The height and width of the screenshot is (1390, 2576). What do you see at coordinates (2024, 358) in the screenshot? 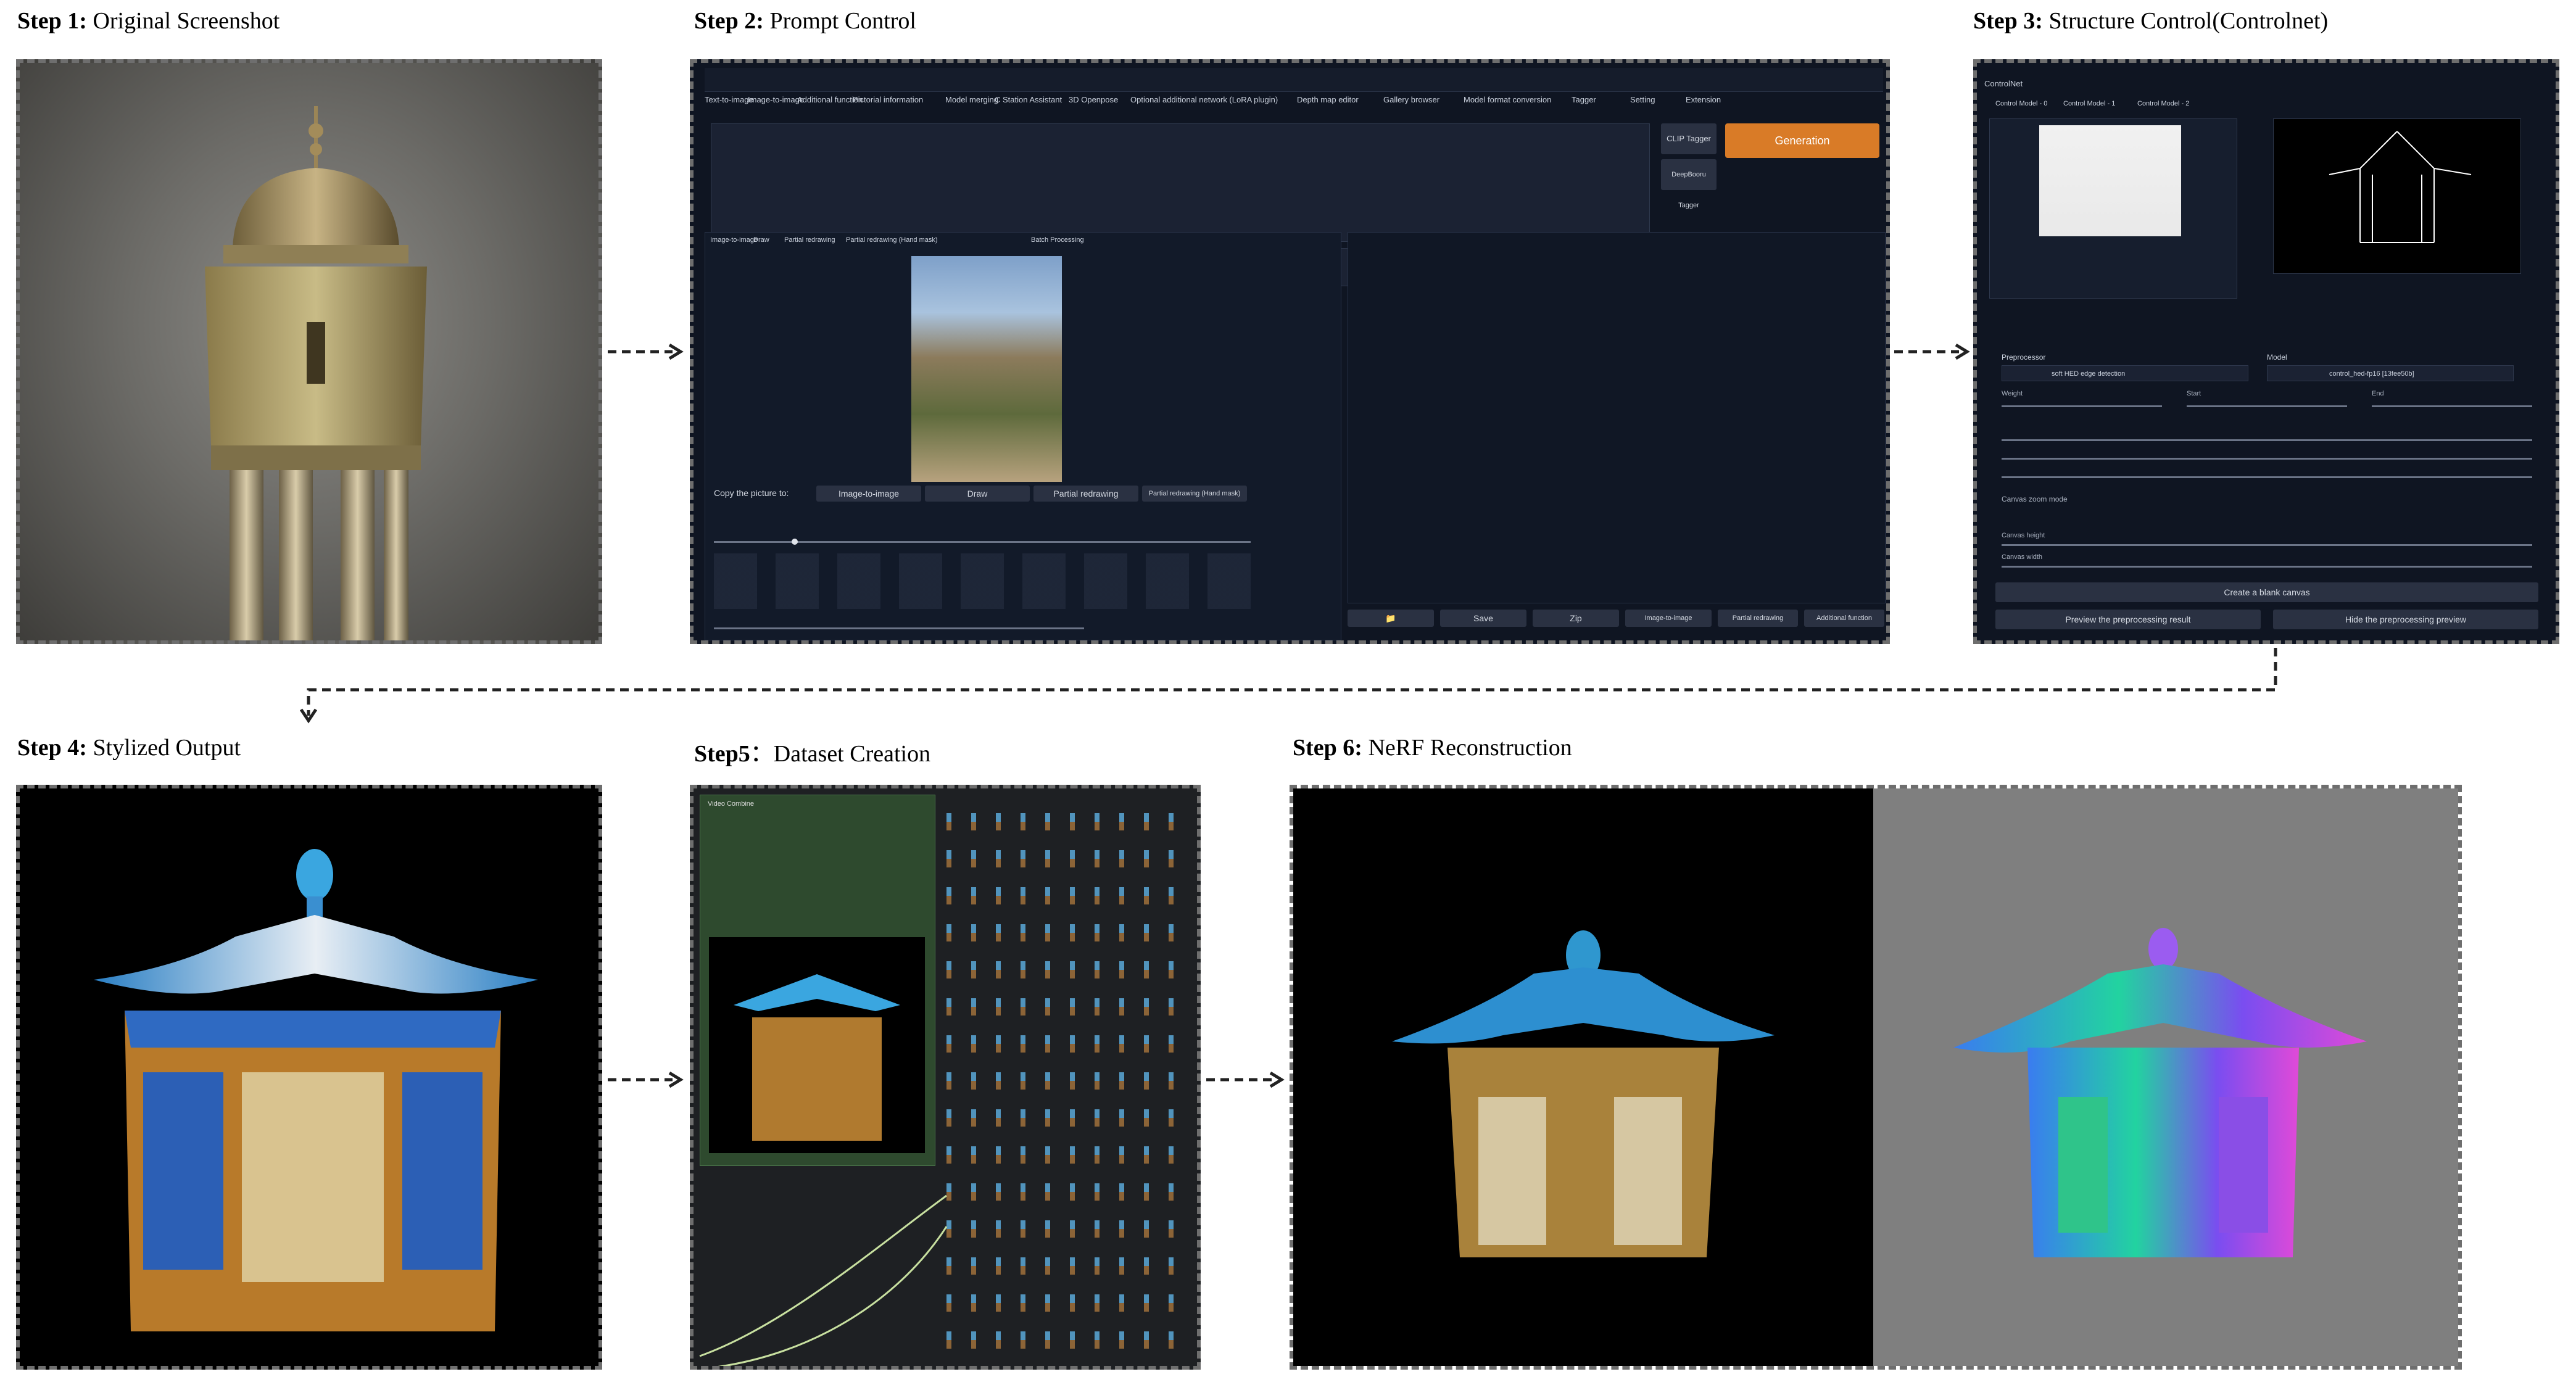
I see `preprocessor-label: Preprocessor` at bounding box center [2024, 358].